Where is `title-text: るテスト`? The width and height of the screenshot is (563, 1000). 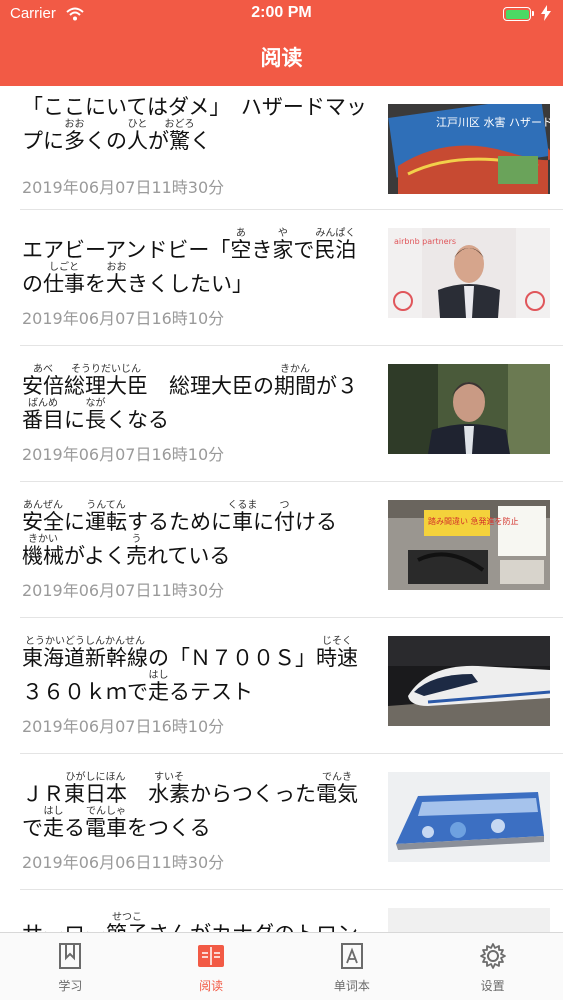 title-text: るテスト is located at coordinates (211, 692).